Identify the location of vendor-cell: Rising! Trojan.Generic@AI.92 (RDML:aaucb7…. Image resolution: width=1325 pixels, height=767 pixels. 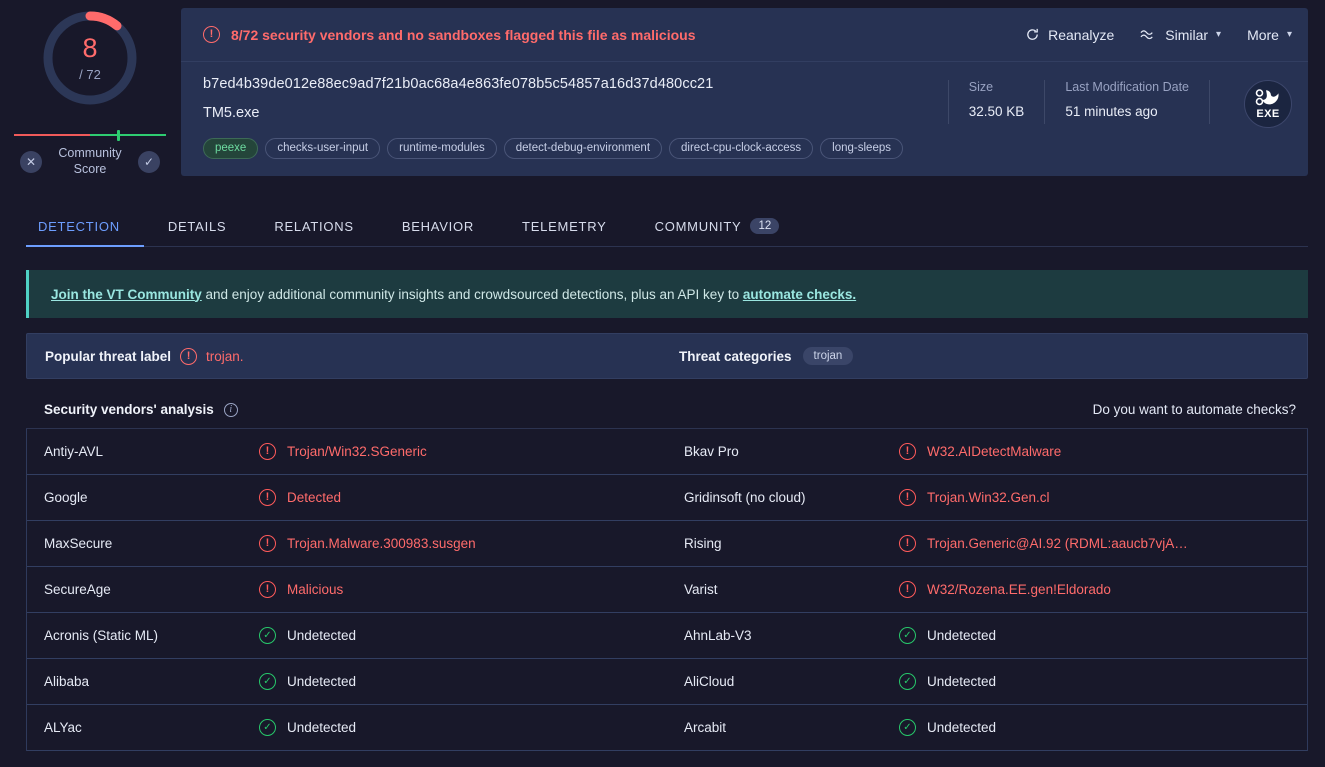
(987, 543).